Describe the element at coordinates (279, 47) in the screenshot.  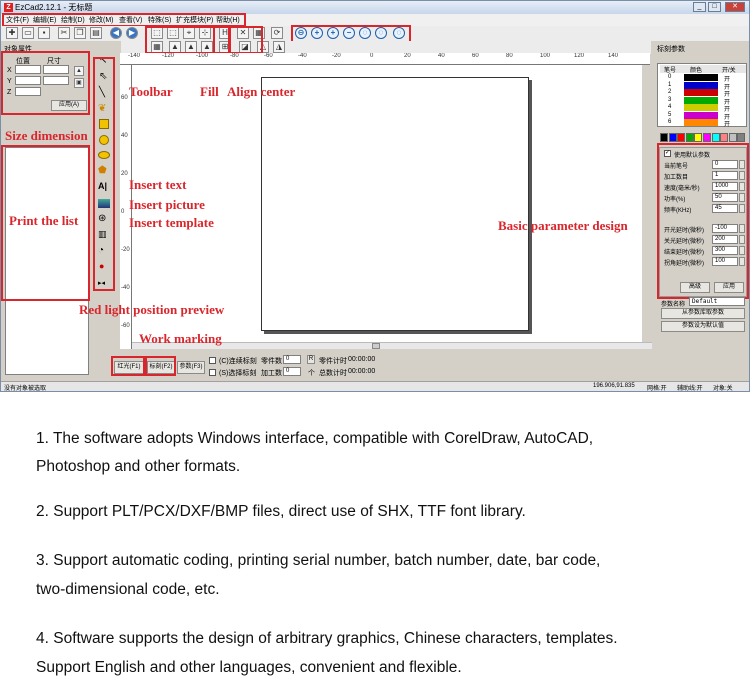
I see `mirror-v-icon: ◮` at that location.